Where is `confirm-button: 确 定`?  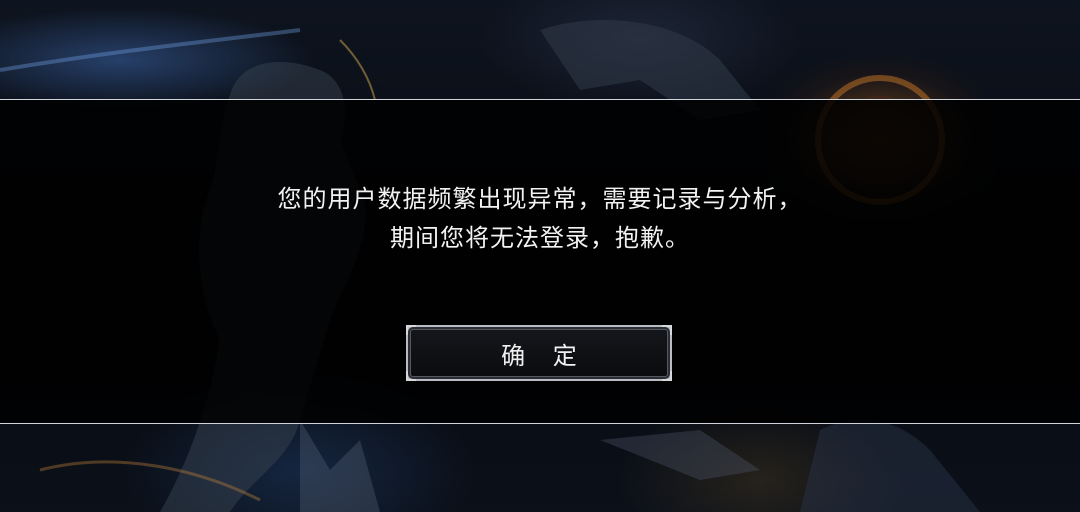
confirm-button: 确 定 is located at coordinates (539, 353).